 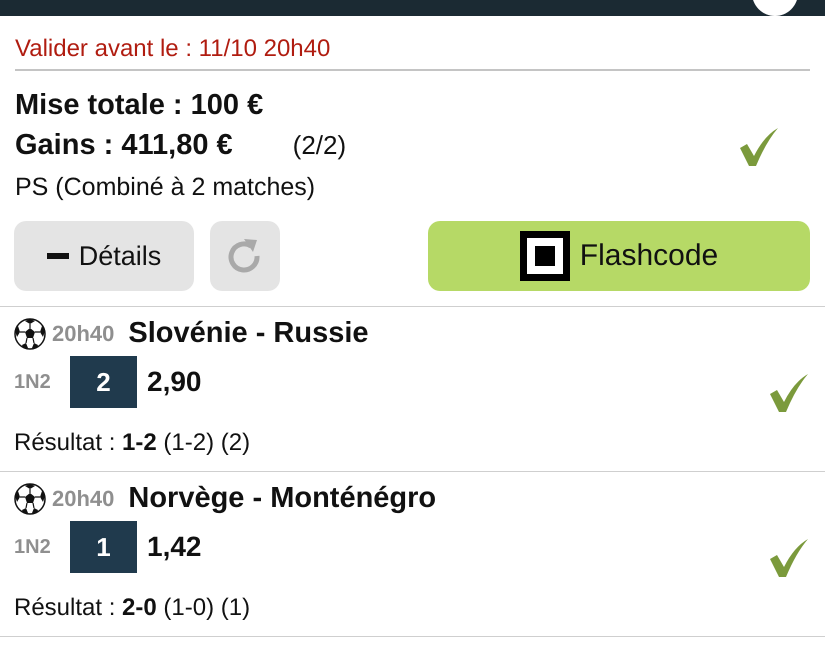 I want to click on odds-text: 1,42, so click(x=174, y=547).